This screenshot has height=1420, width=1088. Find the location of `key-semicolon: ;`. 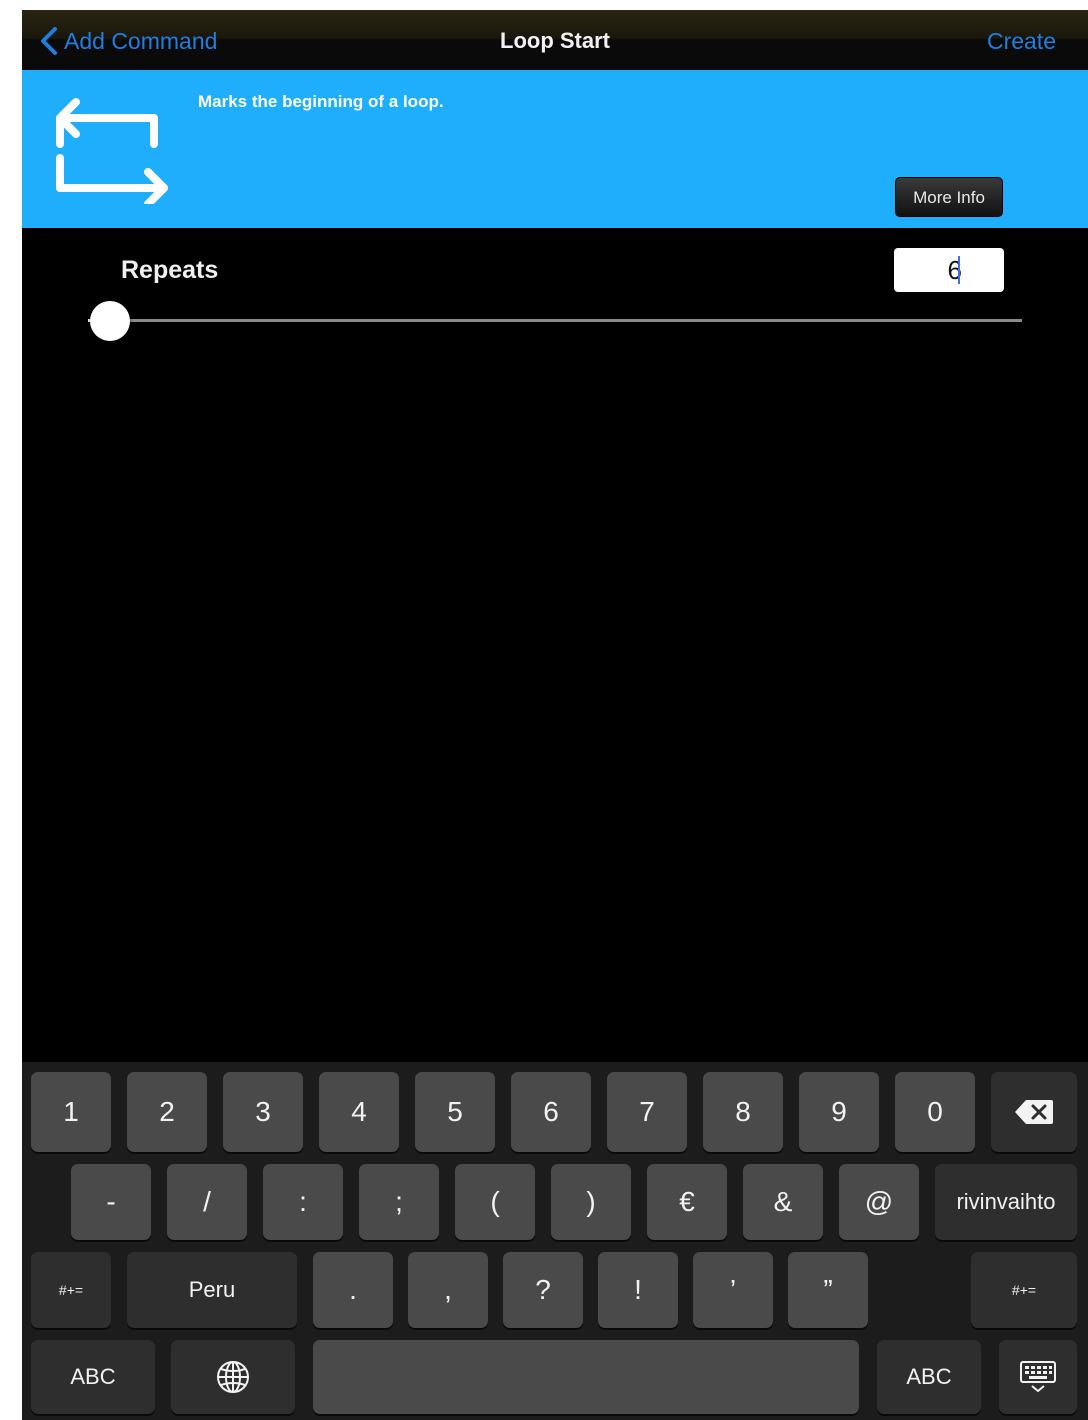

key-semicolon: ; is located at coordinates (399, 1202).